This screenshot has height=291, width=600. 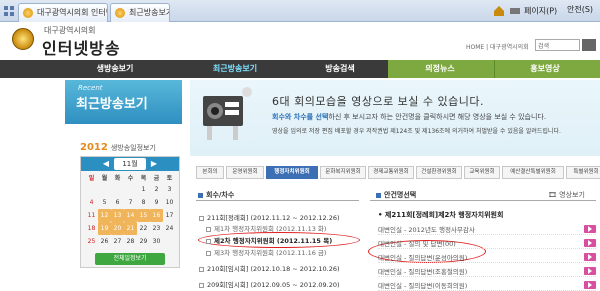 What do you see at coordinates (426, 230) in the screenshot?
I see `agenda-item-label: 대변인실 - 2012년도 행정사무감사` at bounding box center [426, 230].